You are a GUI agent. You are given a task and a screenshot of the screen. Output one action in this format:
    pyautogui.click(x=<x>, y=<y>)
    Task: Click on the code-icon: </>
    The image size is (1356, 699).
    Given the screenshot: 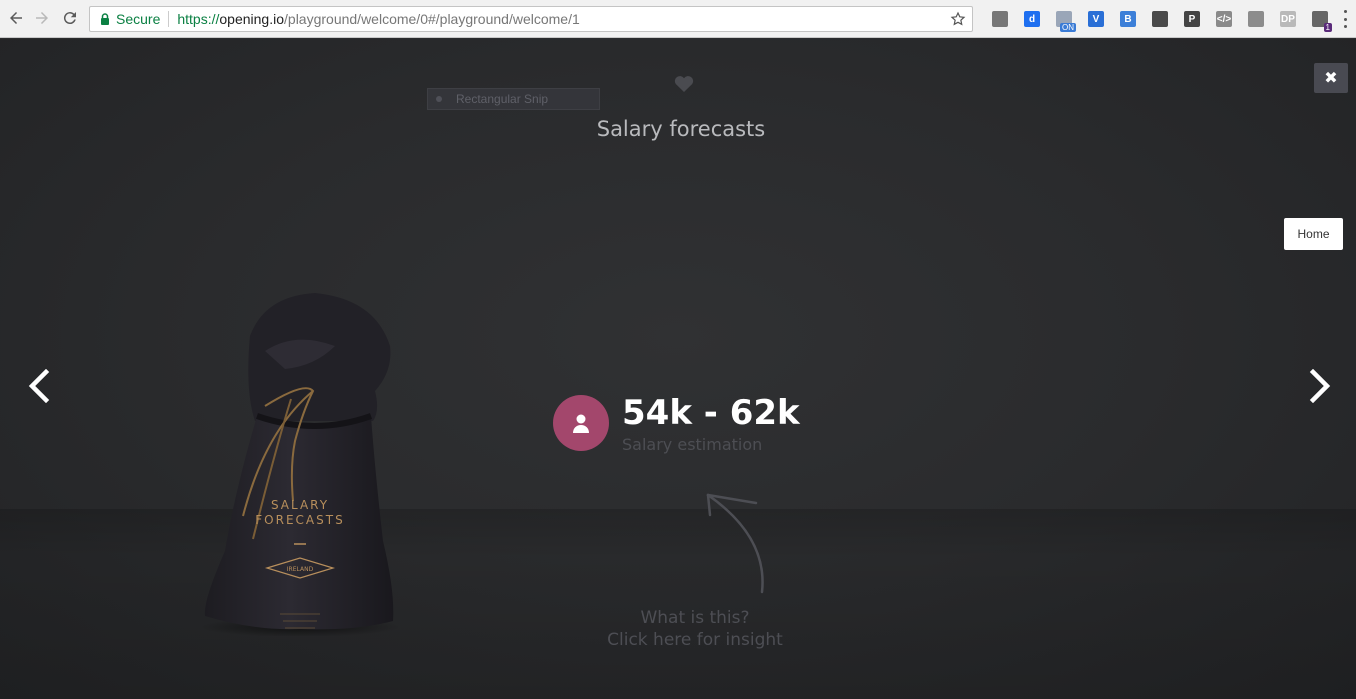 What is the action you would take?
    pyautogui.click(x=1224, y=19)
    